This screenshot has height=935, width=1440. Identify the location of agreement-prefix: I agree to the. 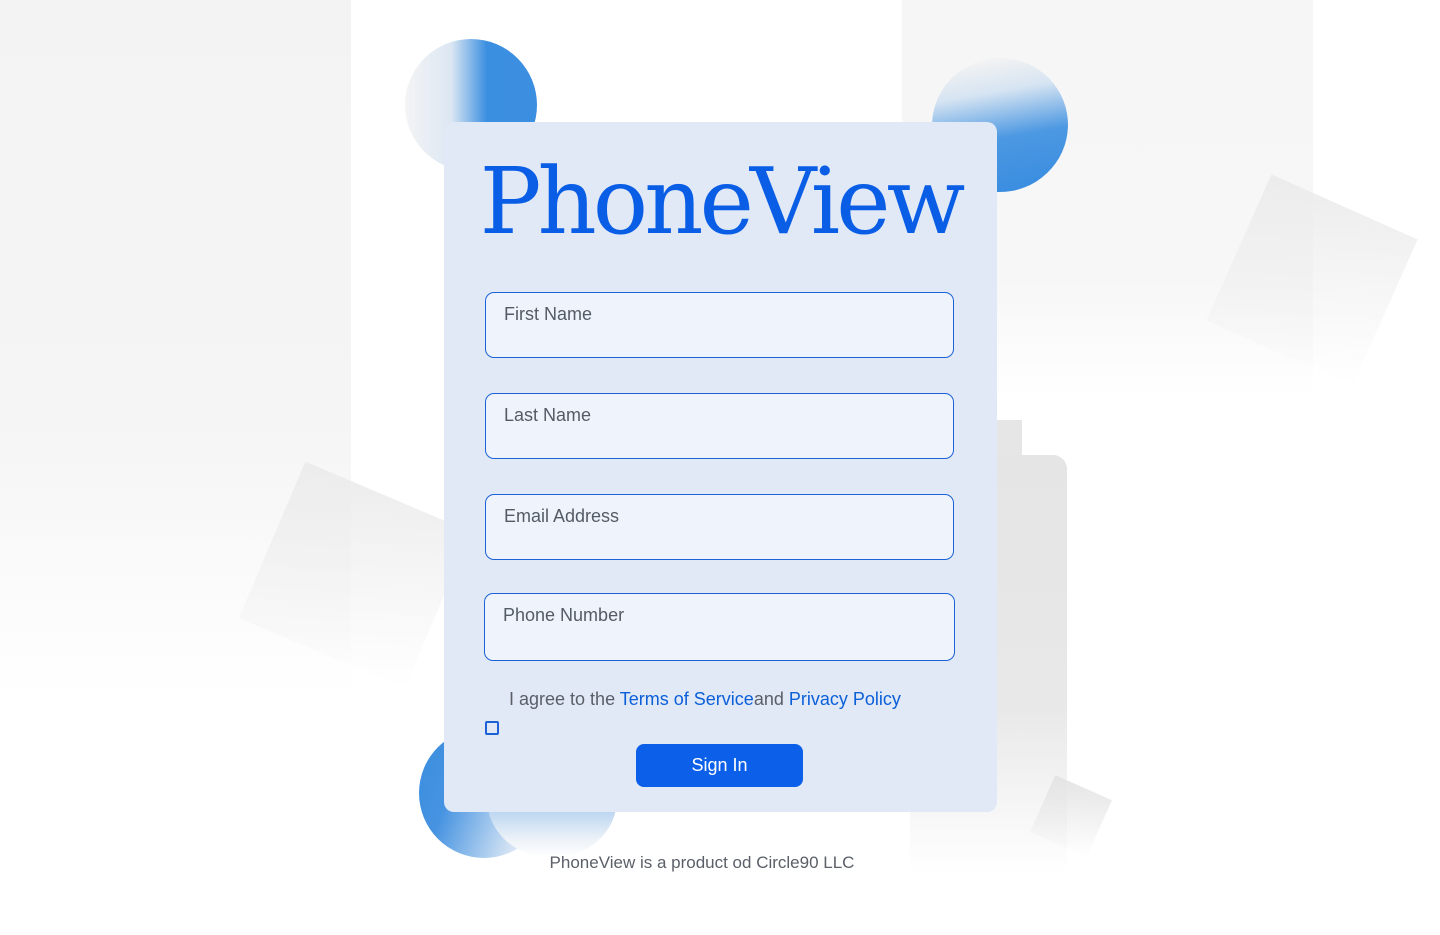
(562, 699).